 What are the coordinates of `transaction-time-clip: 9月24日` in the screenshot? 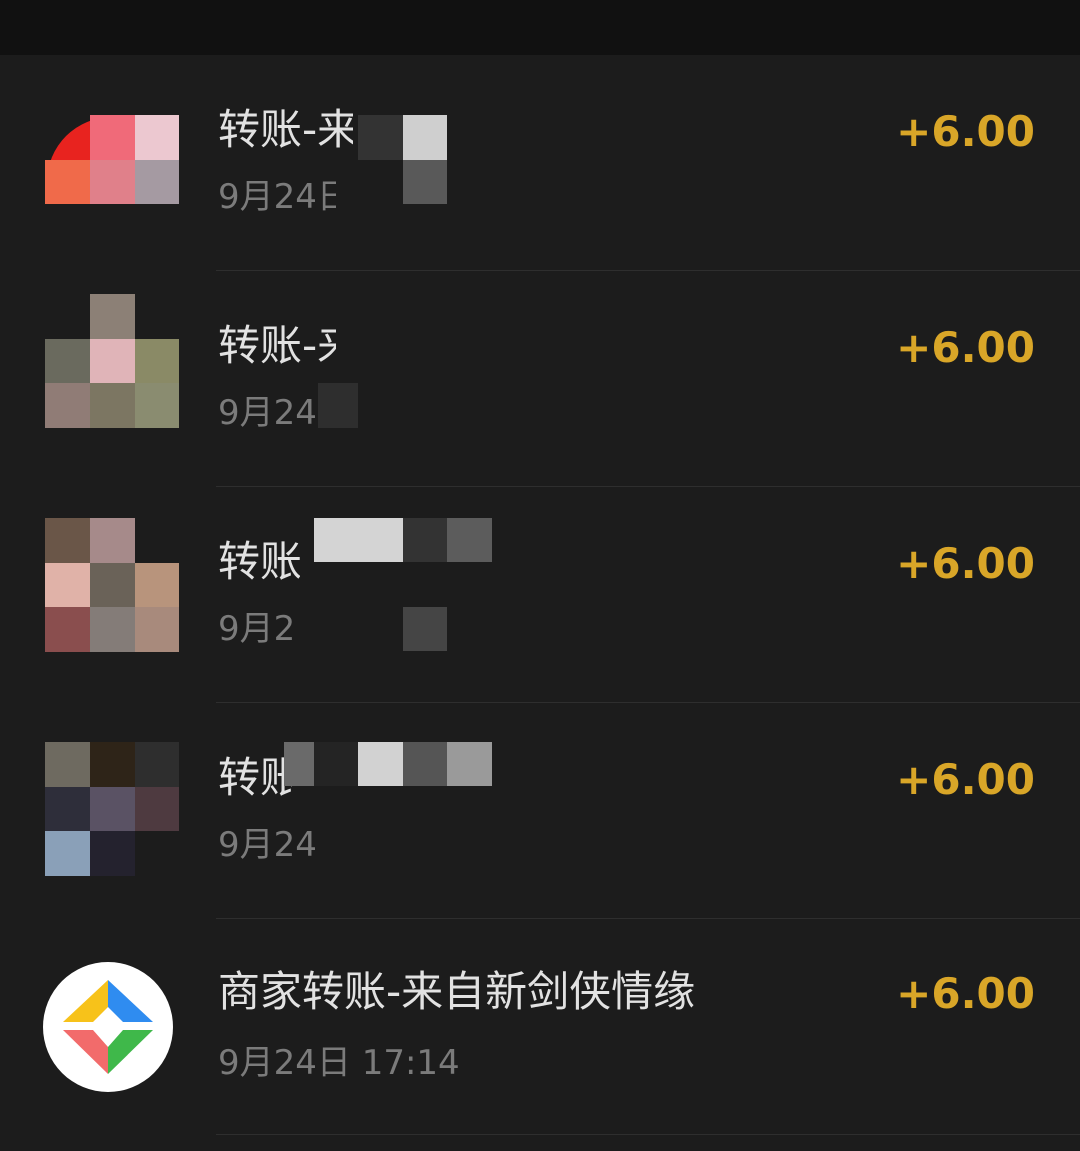 It's located at (277, 197).